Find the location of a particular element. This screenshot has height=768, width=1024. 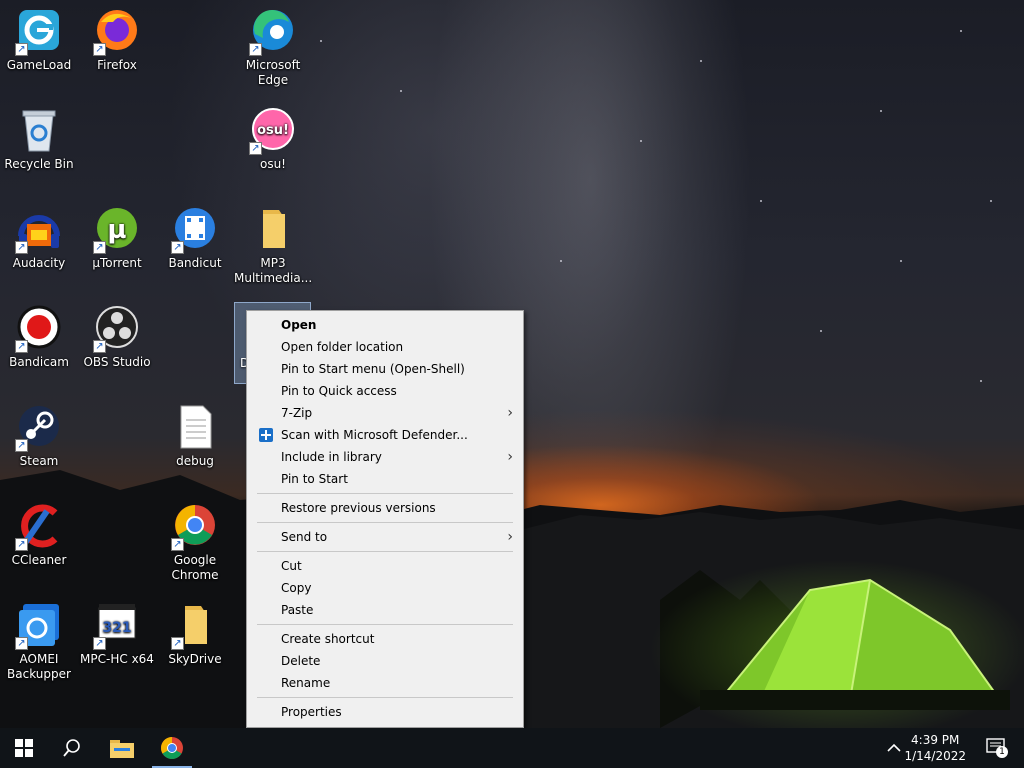

desktop-icon-label: AOMEI Backupper is located at coordinates (39, 666).